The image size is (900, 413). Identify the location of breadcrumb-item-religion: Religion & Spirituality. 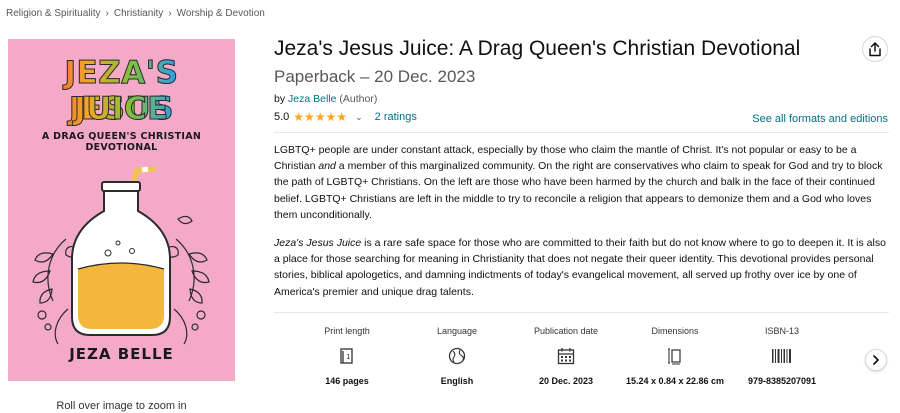
(53, 13).